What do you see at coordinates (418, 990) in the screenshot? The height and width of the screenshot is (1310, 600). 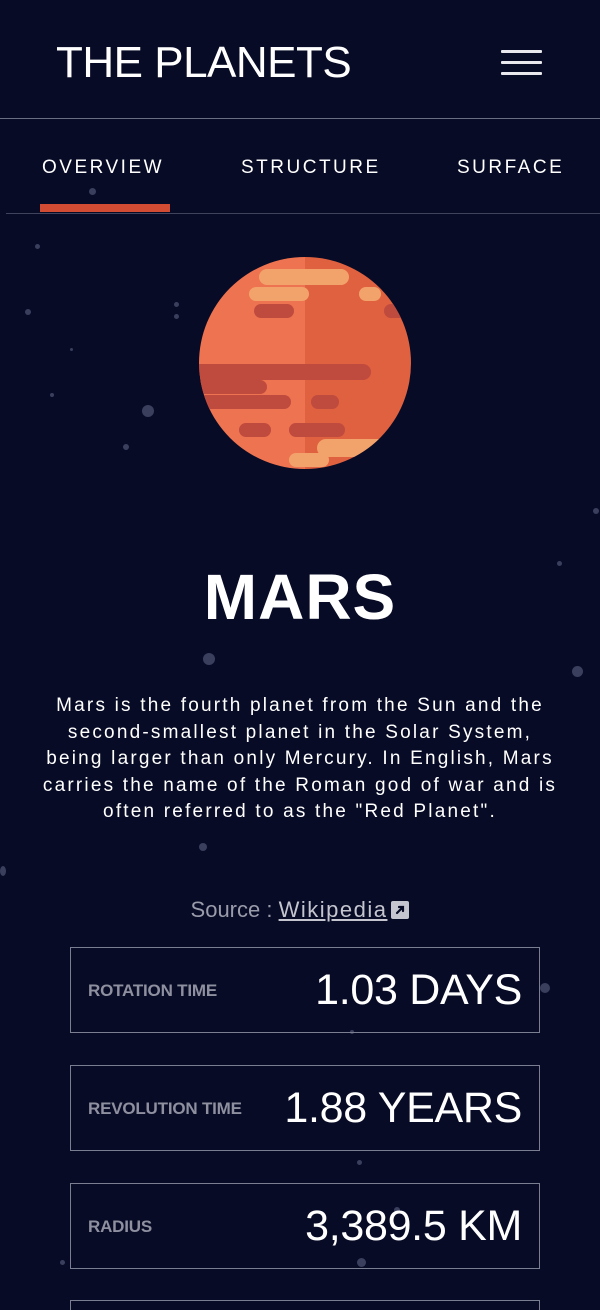 I see `stat-value: 1.03 DAYS` at bounding box center [418, 990].